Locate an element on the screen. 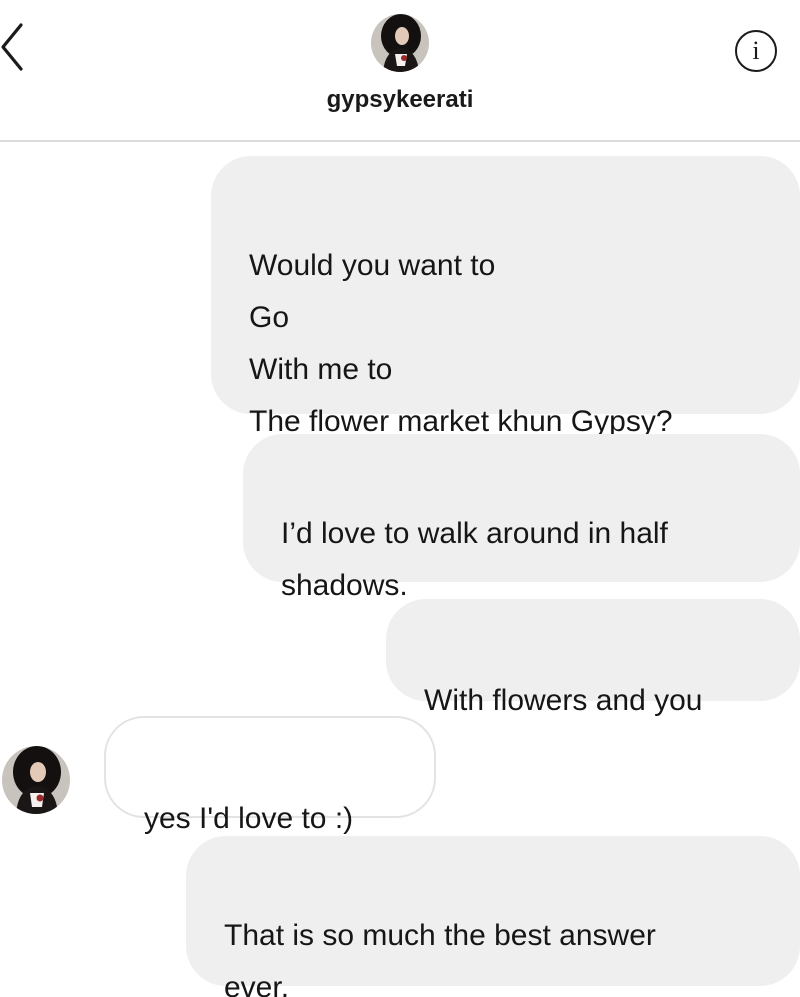 Image resolution: width=800 pixels, height=997 pixels. message-bubble-incoming: yes I'd love to :) is located at coordinates (270, 775).